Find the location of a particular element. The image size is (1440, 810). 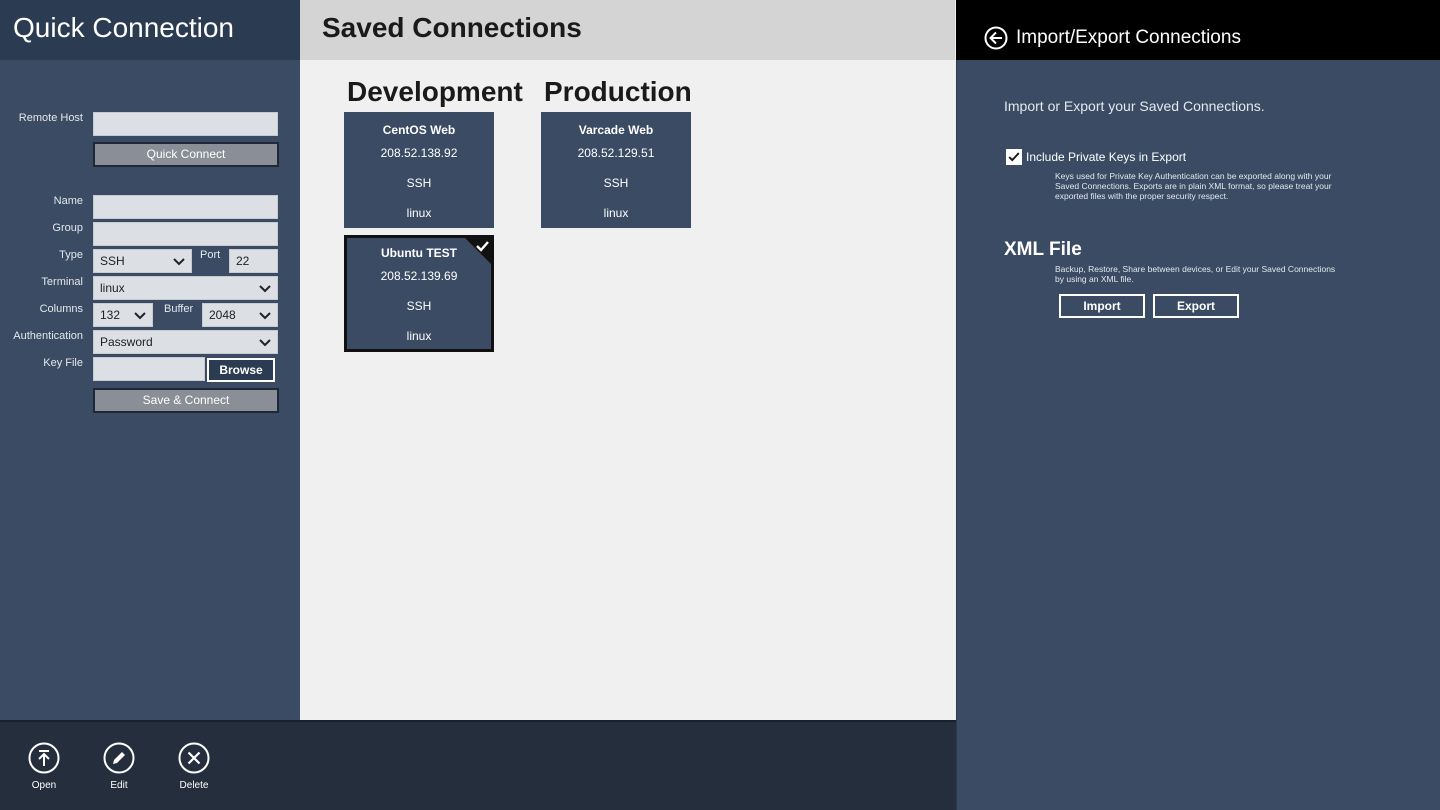

connection-name: CentOS Web is located at coordinates (419, 130).